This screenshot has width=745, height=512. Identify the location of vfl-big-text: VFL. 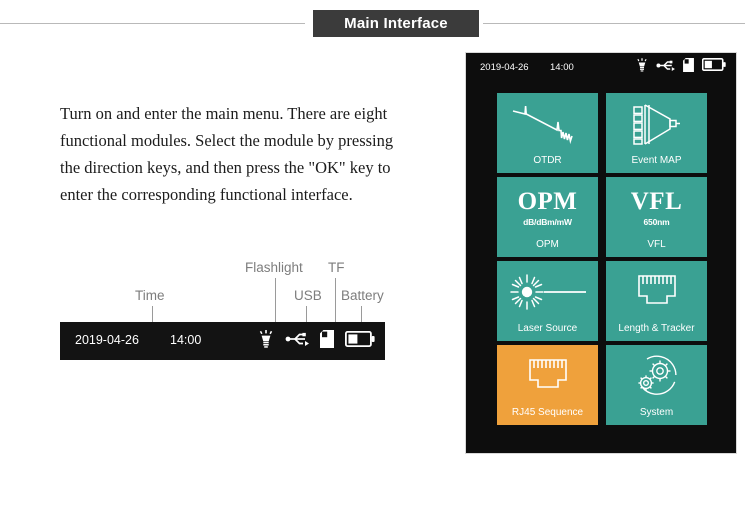
(656, 201).